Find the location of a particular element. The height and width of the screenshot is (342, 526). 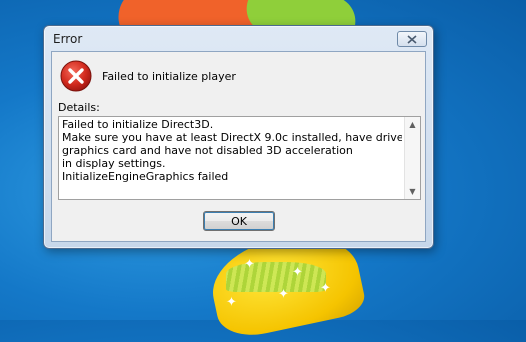

scroll-down-icon: ▼ is located at coordinates (412, 191).